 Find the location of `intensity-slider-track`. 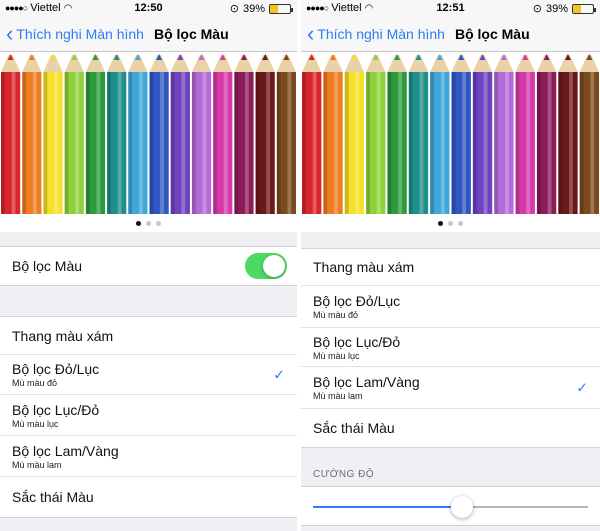

intensity-slider-track is located at coordinates (450, 507).